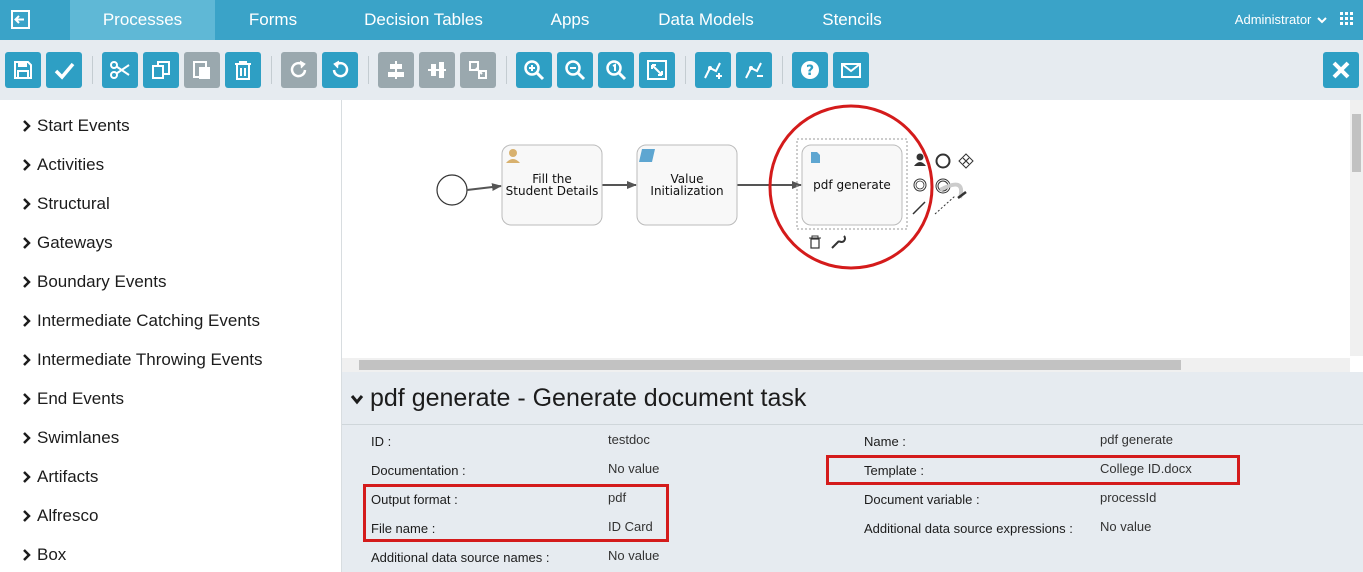 The height and width of the screenshot is (572, 1363). I want to click on script-task: Value Initialization, so click(687, 185).